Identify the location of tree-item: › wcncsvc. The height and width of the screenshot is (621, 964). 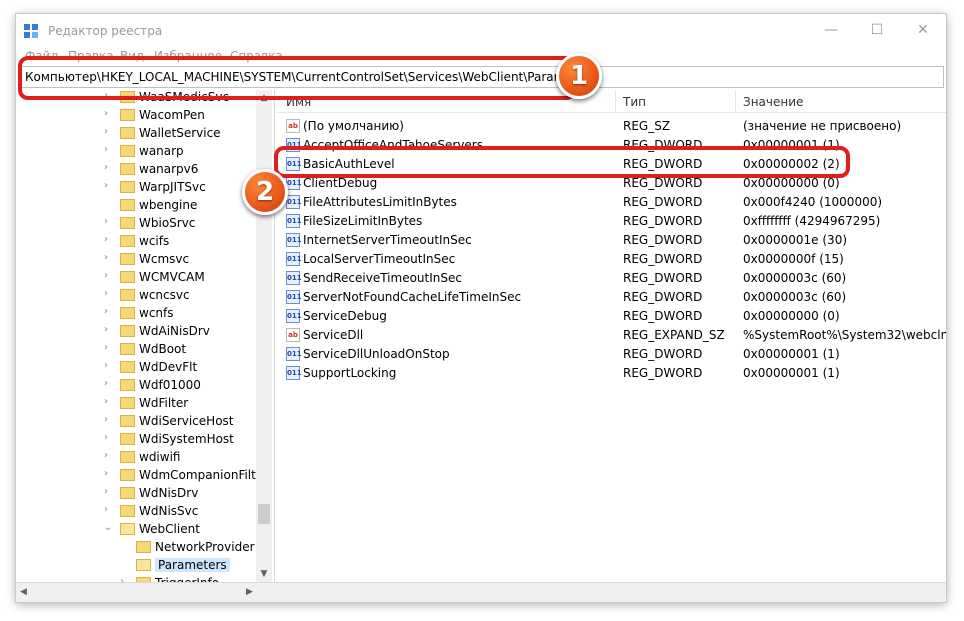
(136, 295).